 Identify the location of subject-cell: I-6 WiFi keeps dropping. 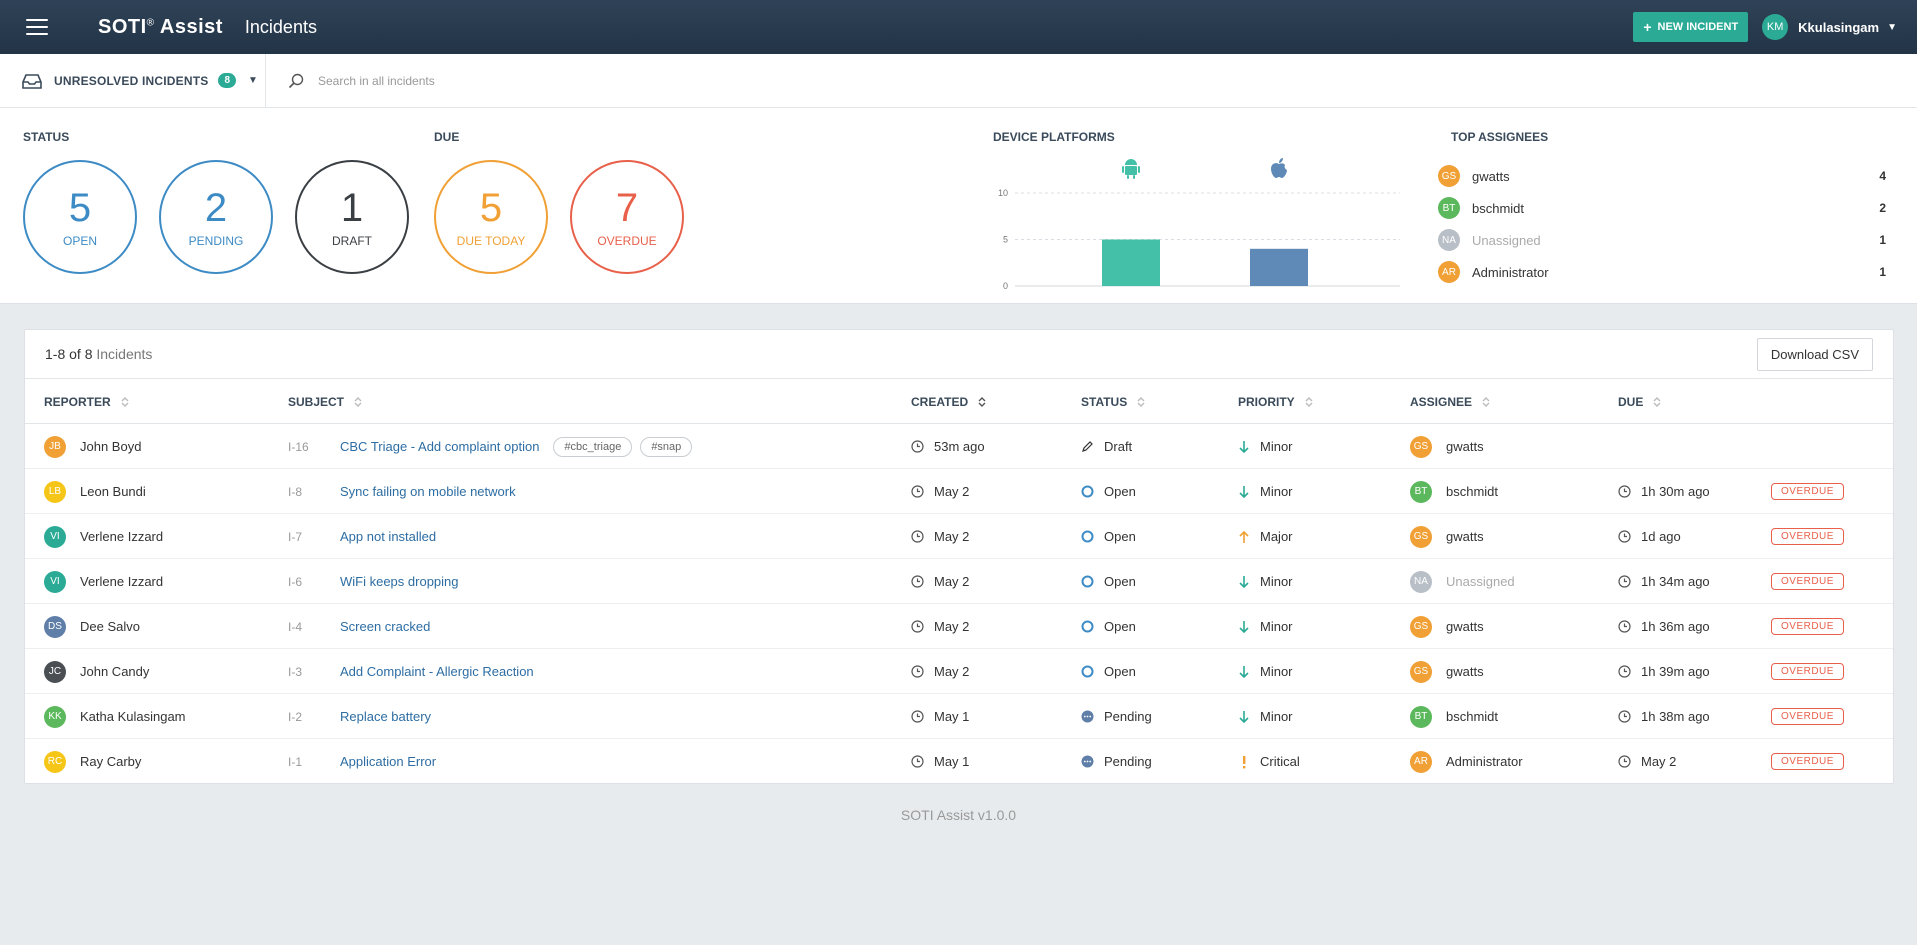
(373, 581).